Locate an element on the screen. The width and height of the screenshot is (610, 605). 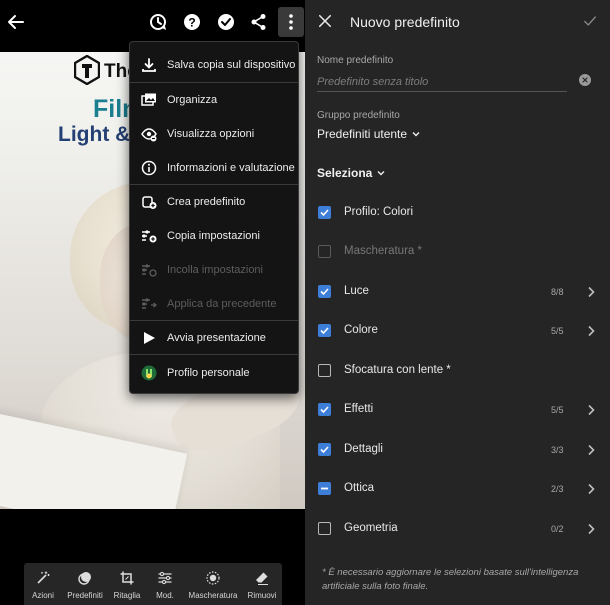
menu-item-apply-previous: Applica da precedente is located at coordinates (214, 304).